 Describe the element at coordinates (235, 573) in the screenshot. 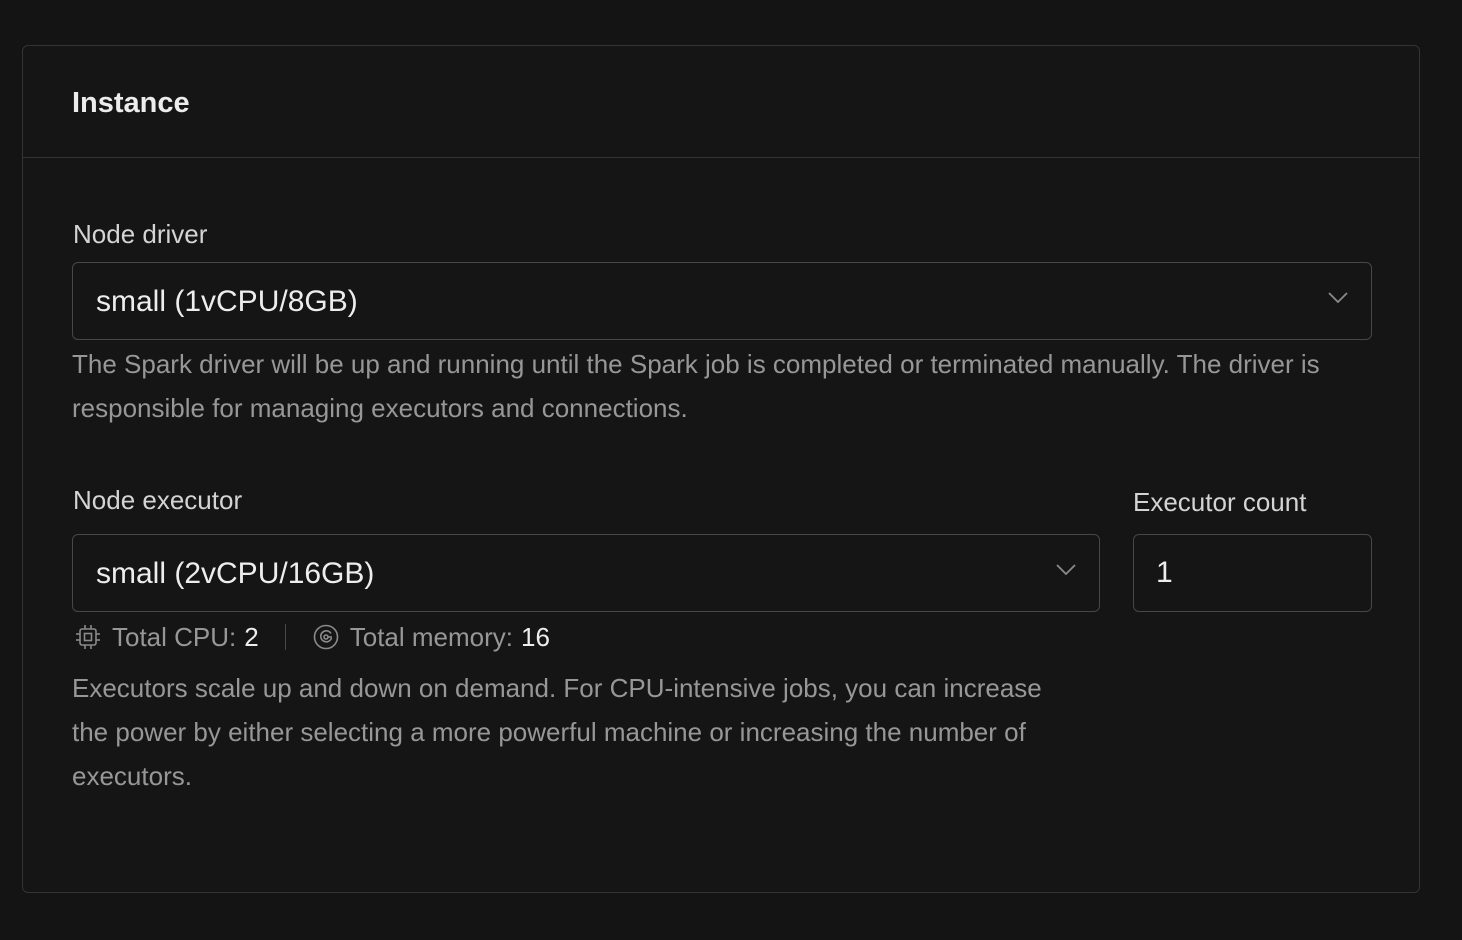

I see `node-executor-selected-value: small (2vCPU/16GB)` at that location.